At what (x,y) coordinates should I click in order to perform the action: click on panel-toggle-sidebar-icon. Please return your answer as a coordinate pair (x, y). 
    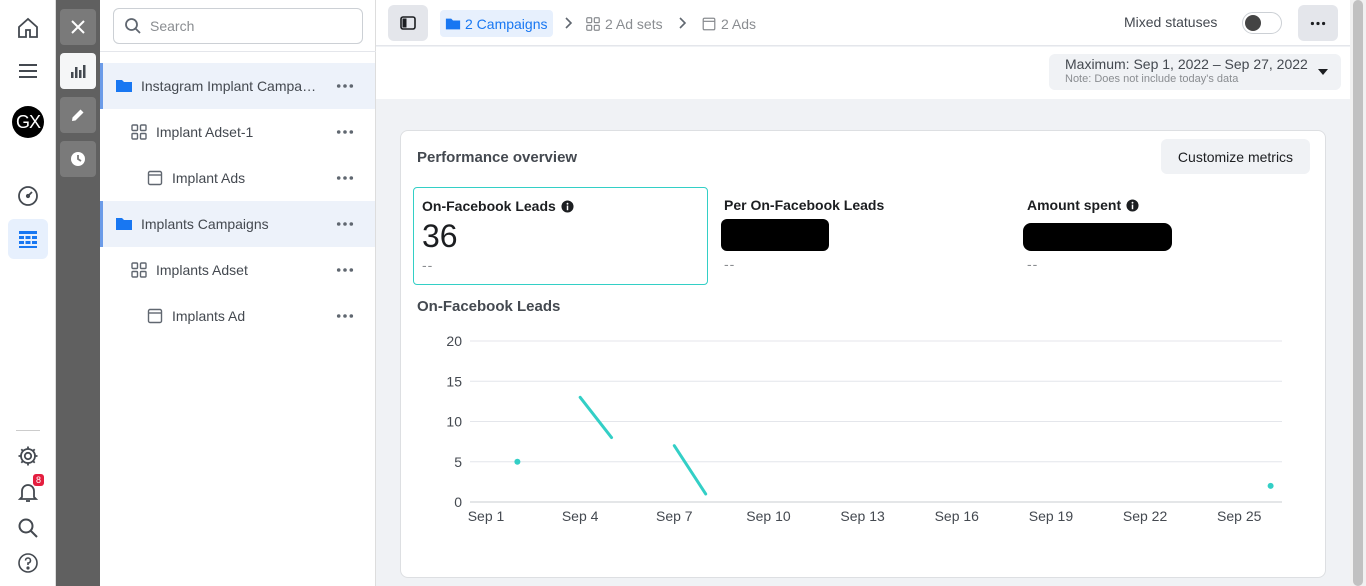
    Looking at the image, I should click on (408, 23).